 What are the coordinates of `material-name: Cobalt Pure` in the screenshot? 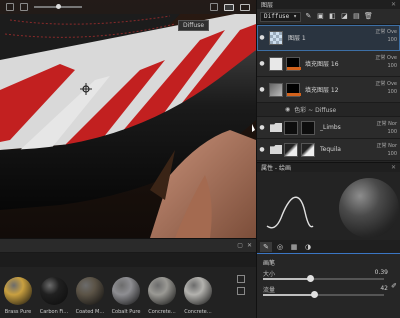 It's located at (126, 312).